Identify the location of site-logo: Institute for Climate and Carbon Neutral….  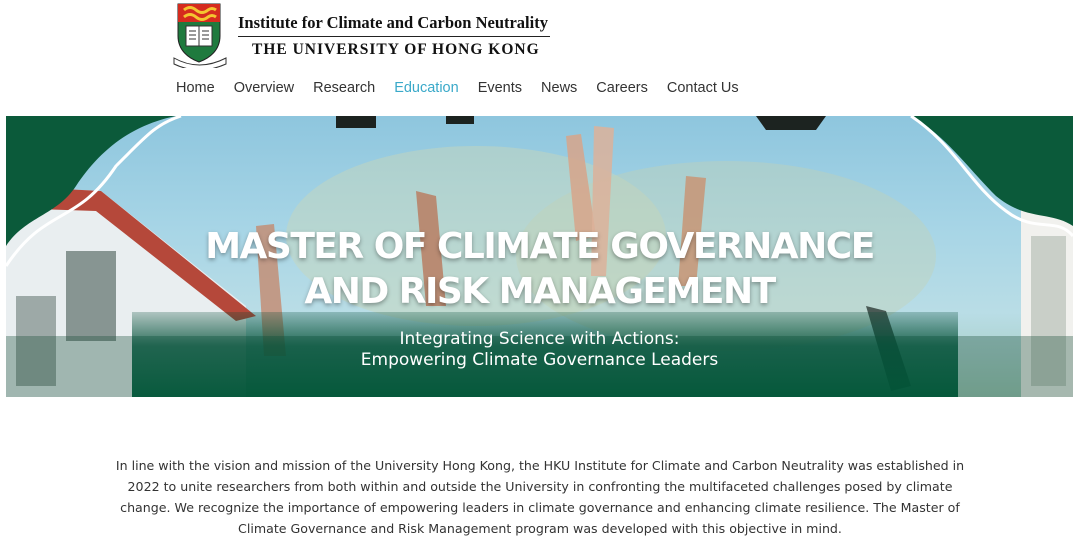
(361, 36).